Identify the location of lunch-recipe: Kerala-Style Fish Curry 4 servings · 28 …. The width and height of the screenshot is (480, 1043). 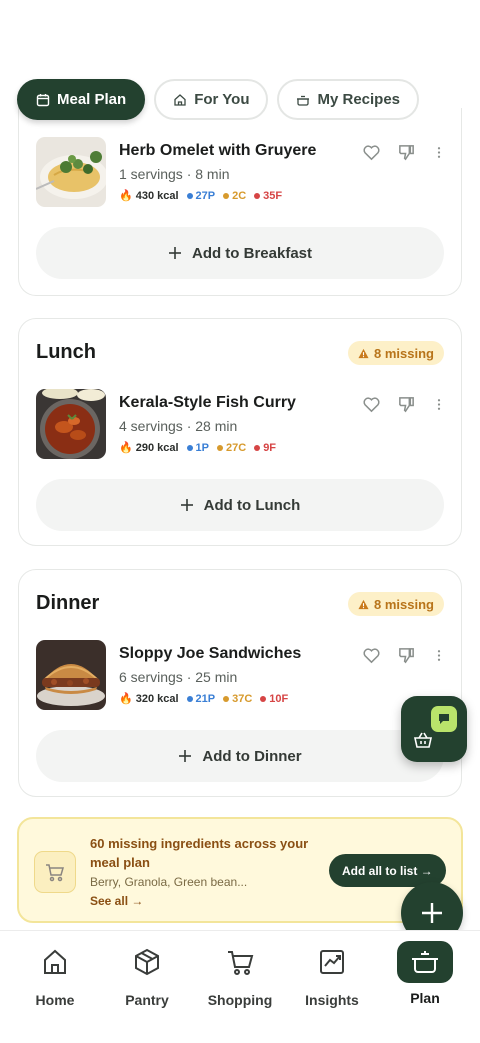
(241, 424).